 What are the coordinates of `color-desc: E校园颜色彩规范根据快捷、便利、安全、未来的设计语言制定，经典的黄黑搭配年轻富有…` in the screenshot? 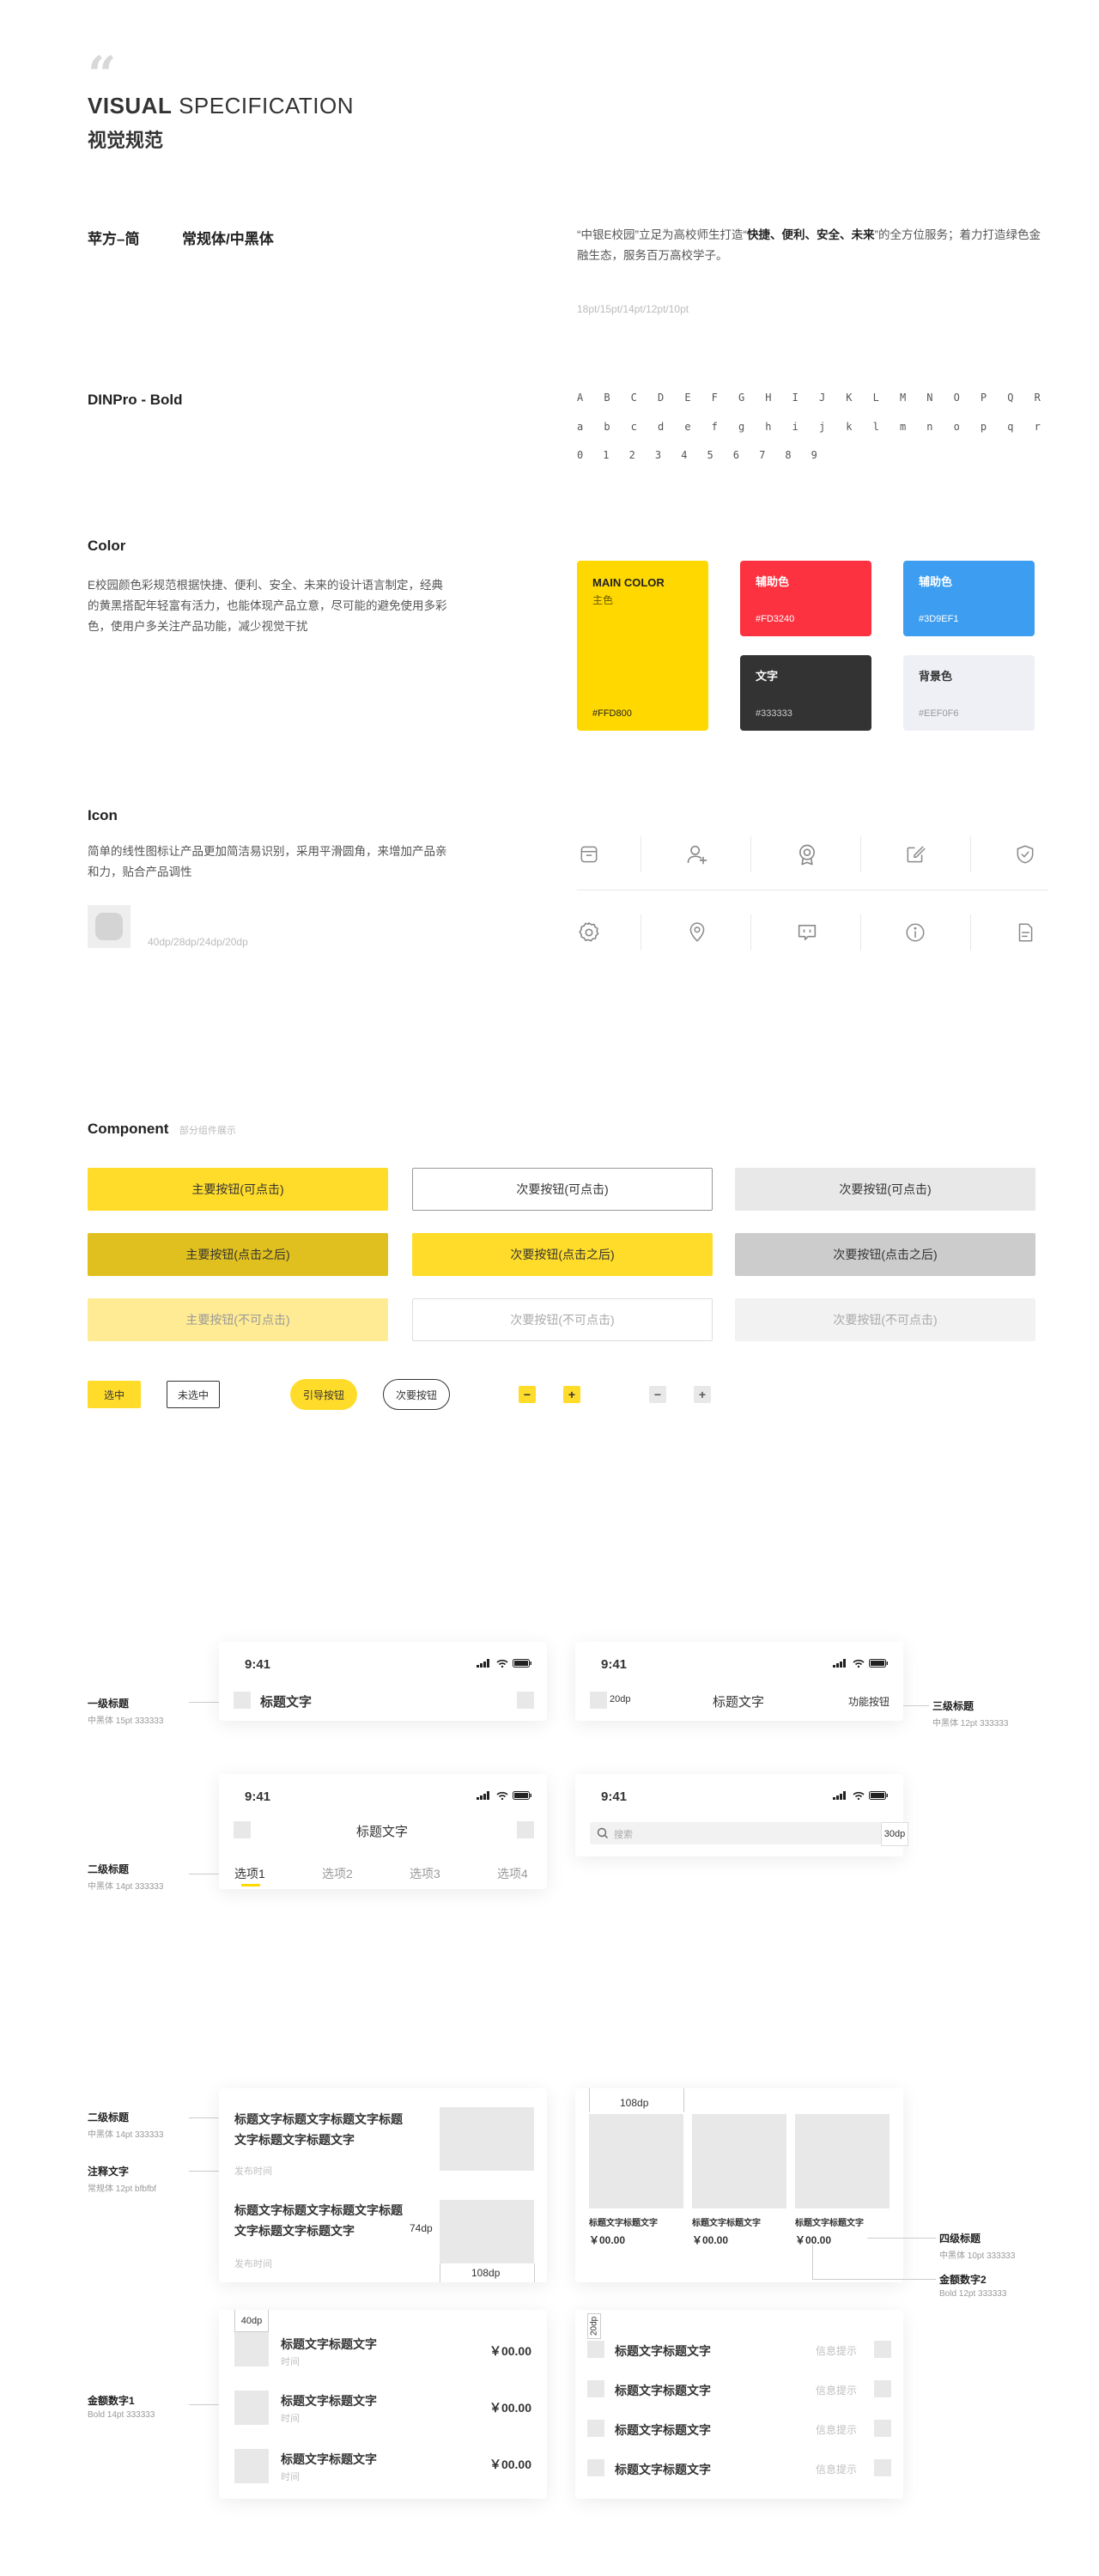 It's located at (267, 606).